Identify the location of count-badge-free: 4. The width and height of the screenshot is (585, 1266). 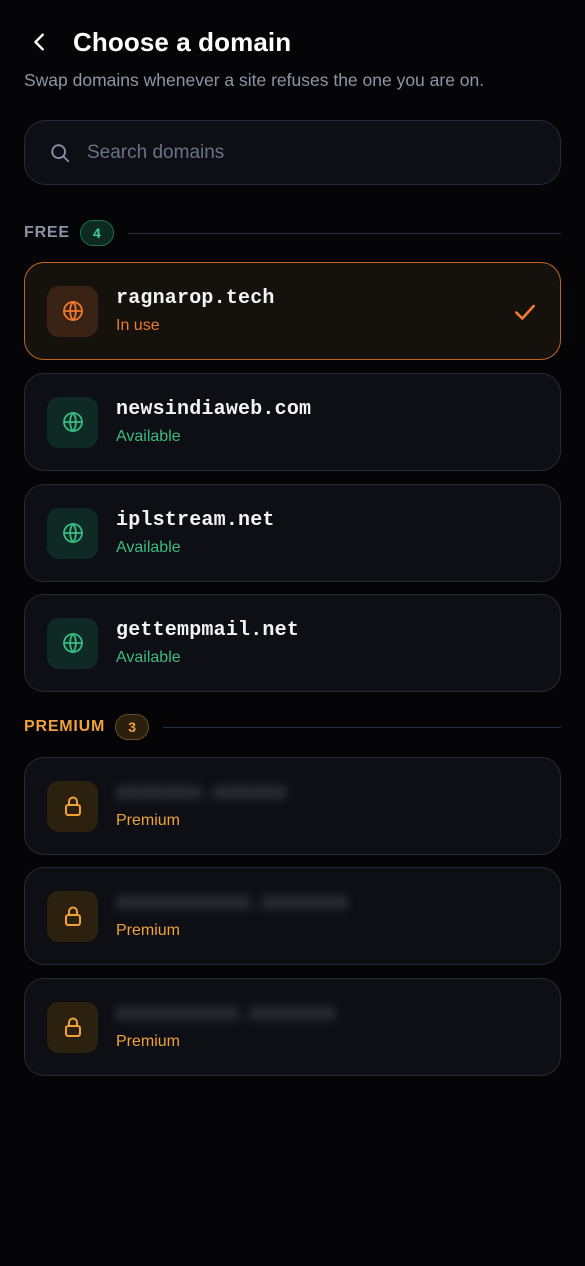
(96, 233).